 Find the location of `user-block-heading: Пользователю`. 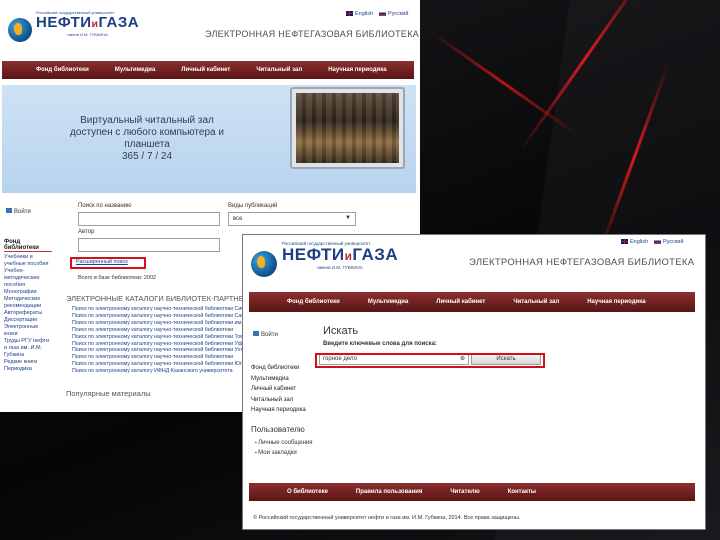

user-block-heading: Пользователю is located at coordinates (278, 429).